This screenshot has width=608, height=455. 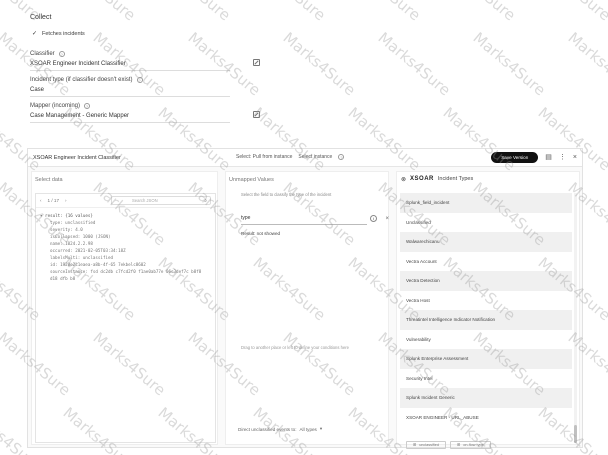 What do you see at coordinates (486, 300) in the screenshot?
I see `incident-type-item: Vectra Host` at bounding box center [486, 300].